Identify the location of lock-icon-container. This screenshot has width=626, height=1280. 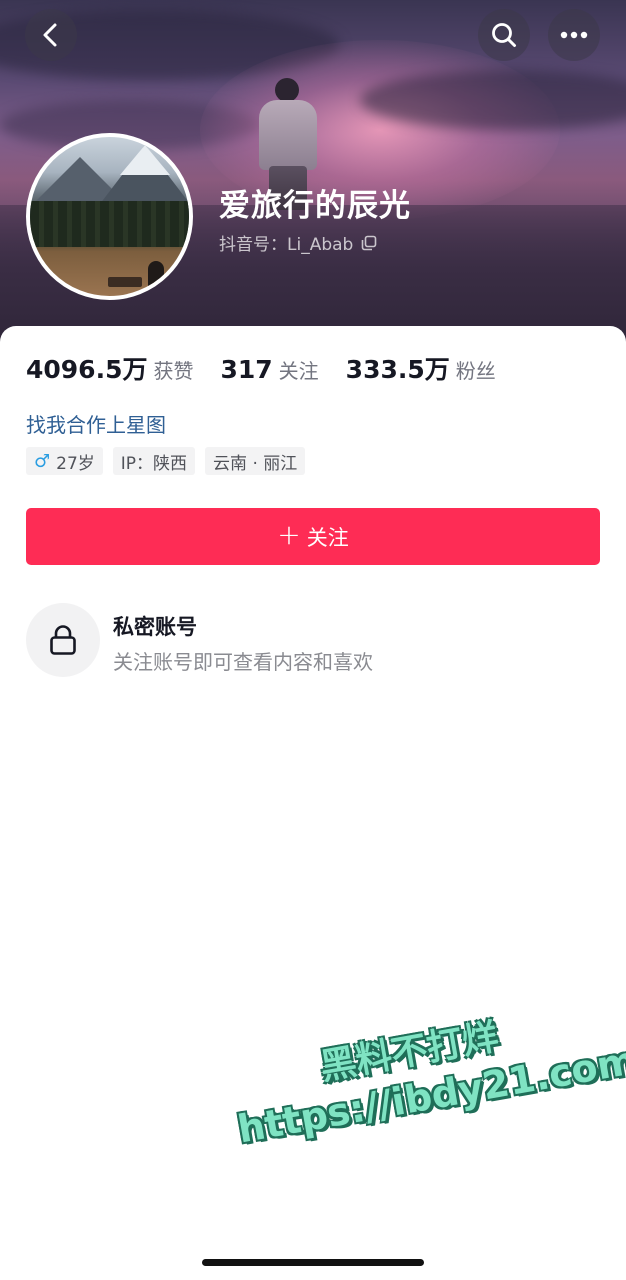
(63, 640).